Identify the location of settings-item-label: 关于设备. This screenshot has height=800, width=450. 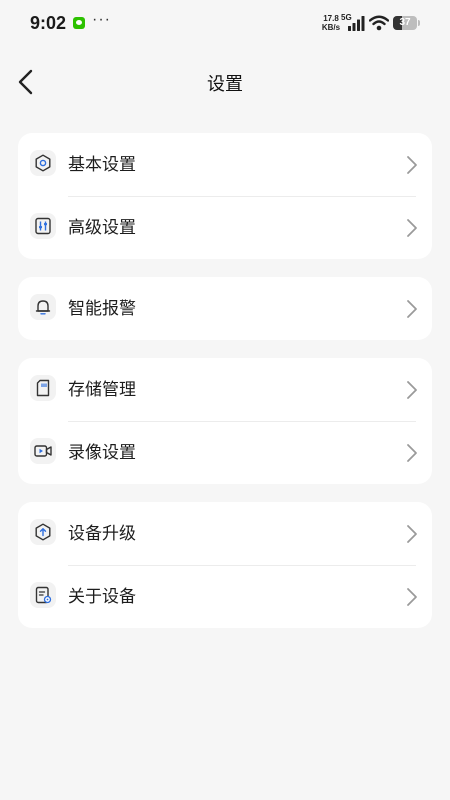
(102, 596).